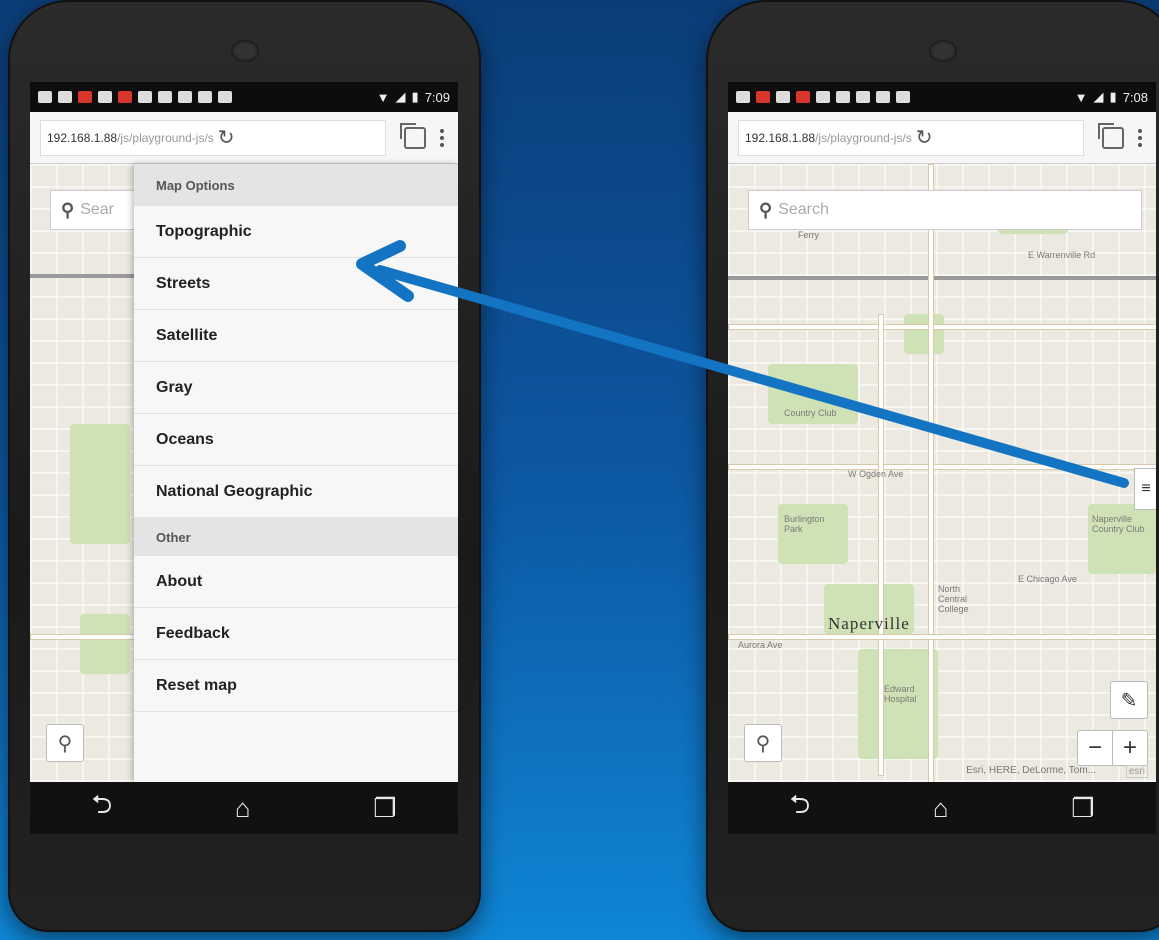 The height and width of the screenshot is (940, 1159). Describe the element at coordinates (1095, 748) in the screenshot. I see `zoom-out-button: −` at that location.